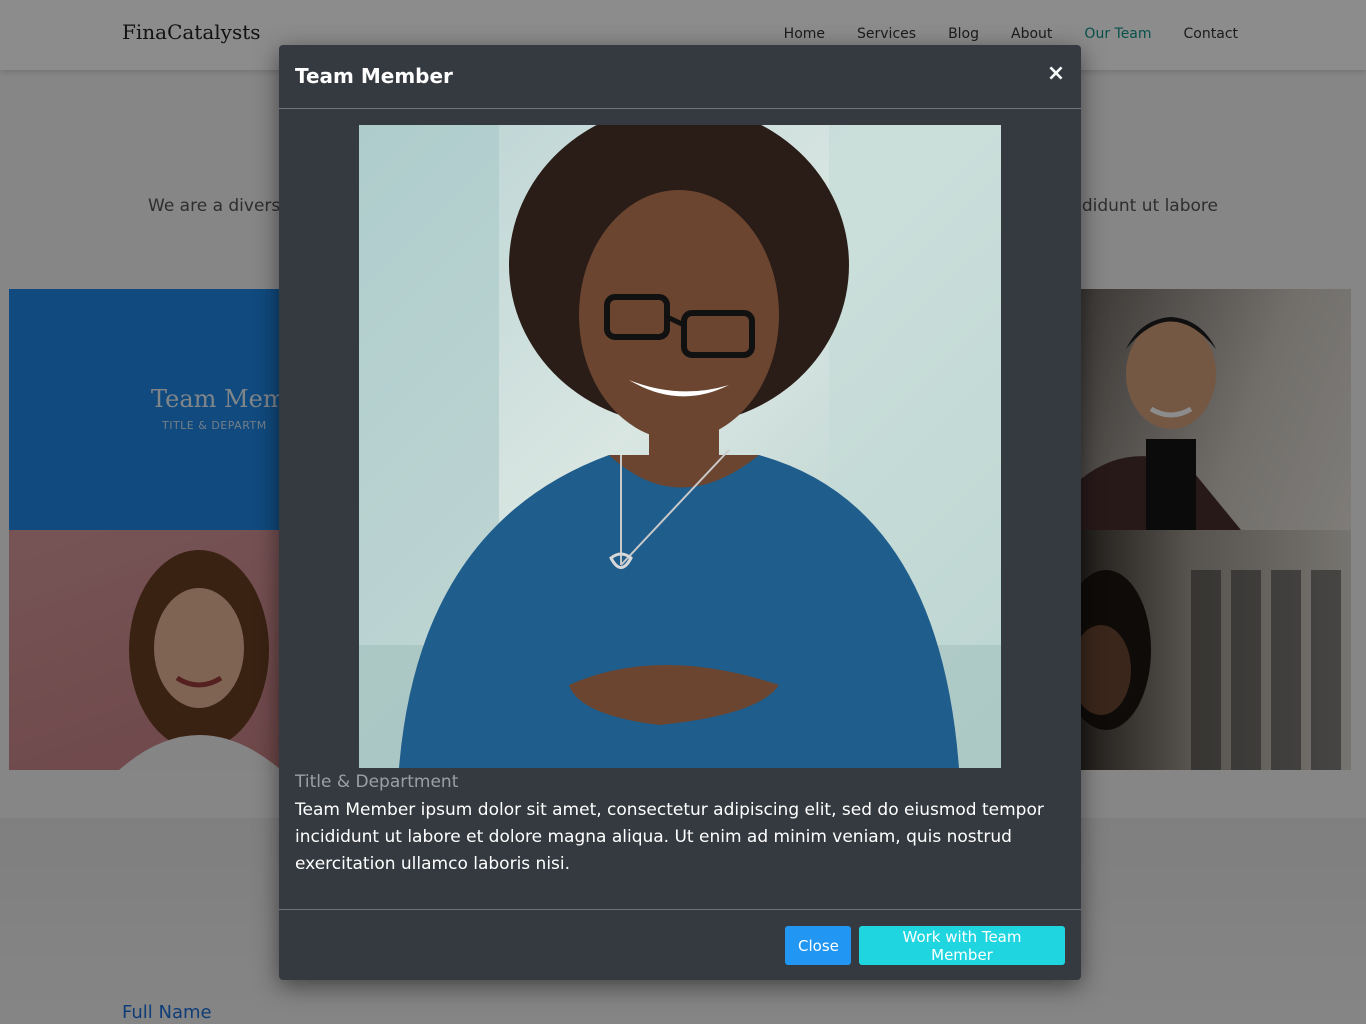 The image size is (1366, 1024). What do you see at coordinates (962, 945) in the screenshot?
I see `work-with-team-member-button: Work with Team Member` at bounding box center [962, 945].